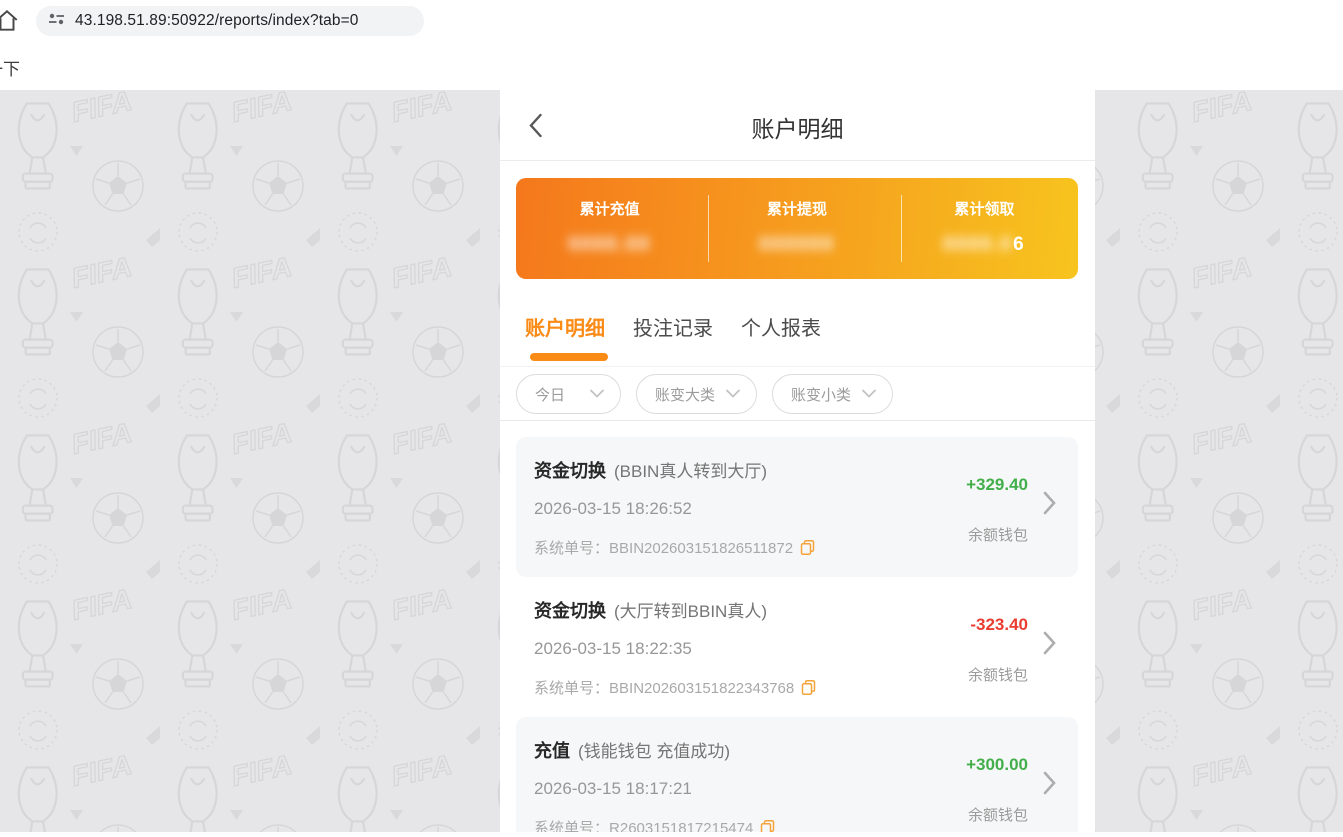 The width and height of the screenshot is (1343, 837). What do you see at coordinates (609, 244) in the screenshot?
I see `summary-value-masked: 8888.88` at bounding box center [609, 244].